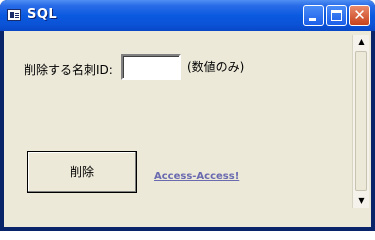 This screenshot has width=375, height=240. I want to click on delete-button: 削除, so click(82, 172).